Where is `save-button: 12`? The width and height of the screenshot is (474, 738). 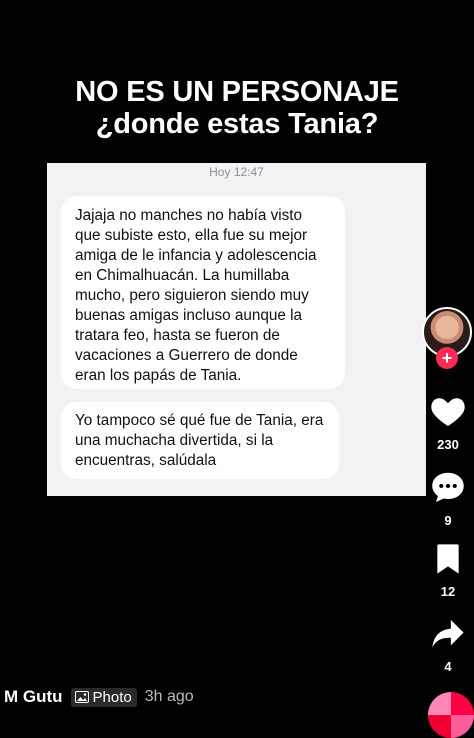 save-button: 12 is located at coordinates (448, 571).